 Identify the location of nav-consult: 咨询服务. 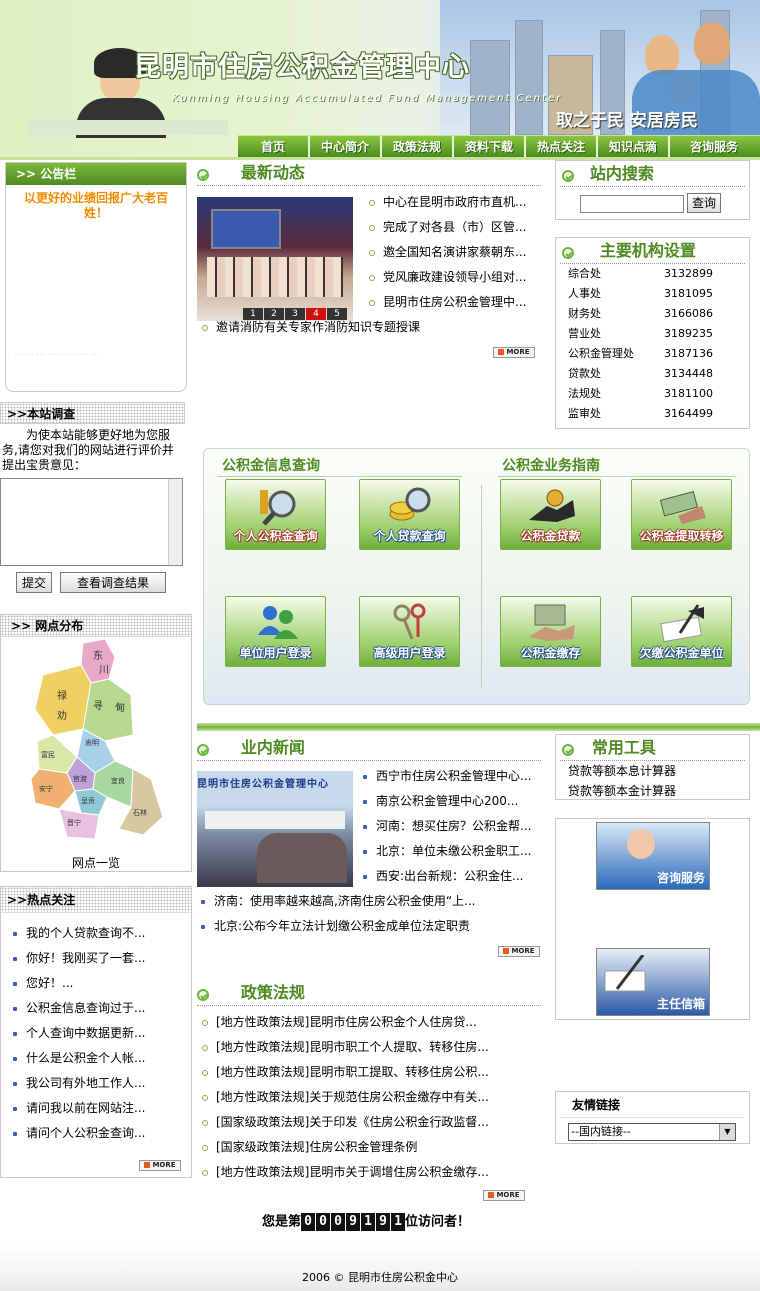
(714, 147).